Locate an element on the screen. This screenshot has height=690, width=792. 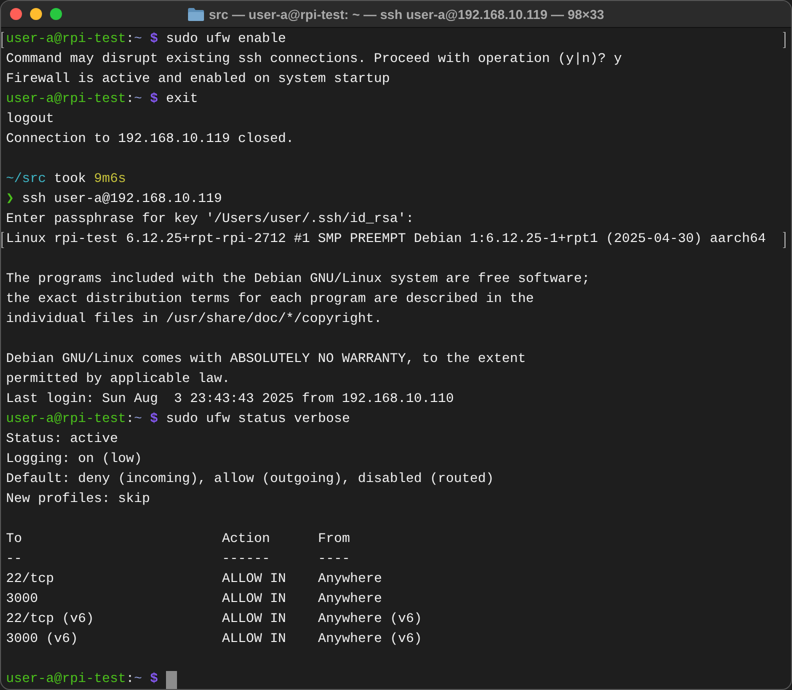
table-cell-text: ---- is located at coordinates (334, 560).